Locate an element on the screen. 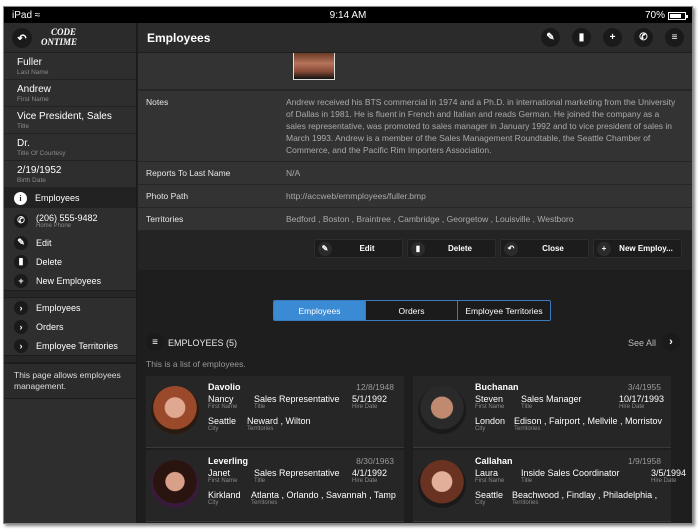  tab-orders: Orders is located at coordinates (412, 310).